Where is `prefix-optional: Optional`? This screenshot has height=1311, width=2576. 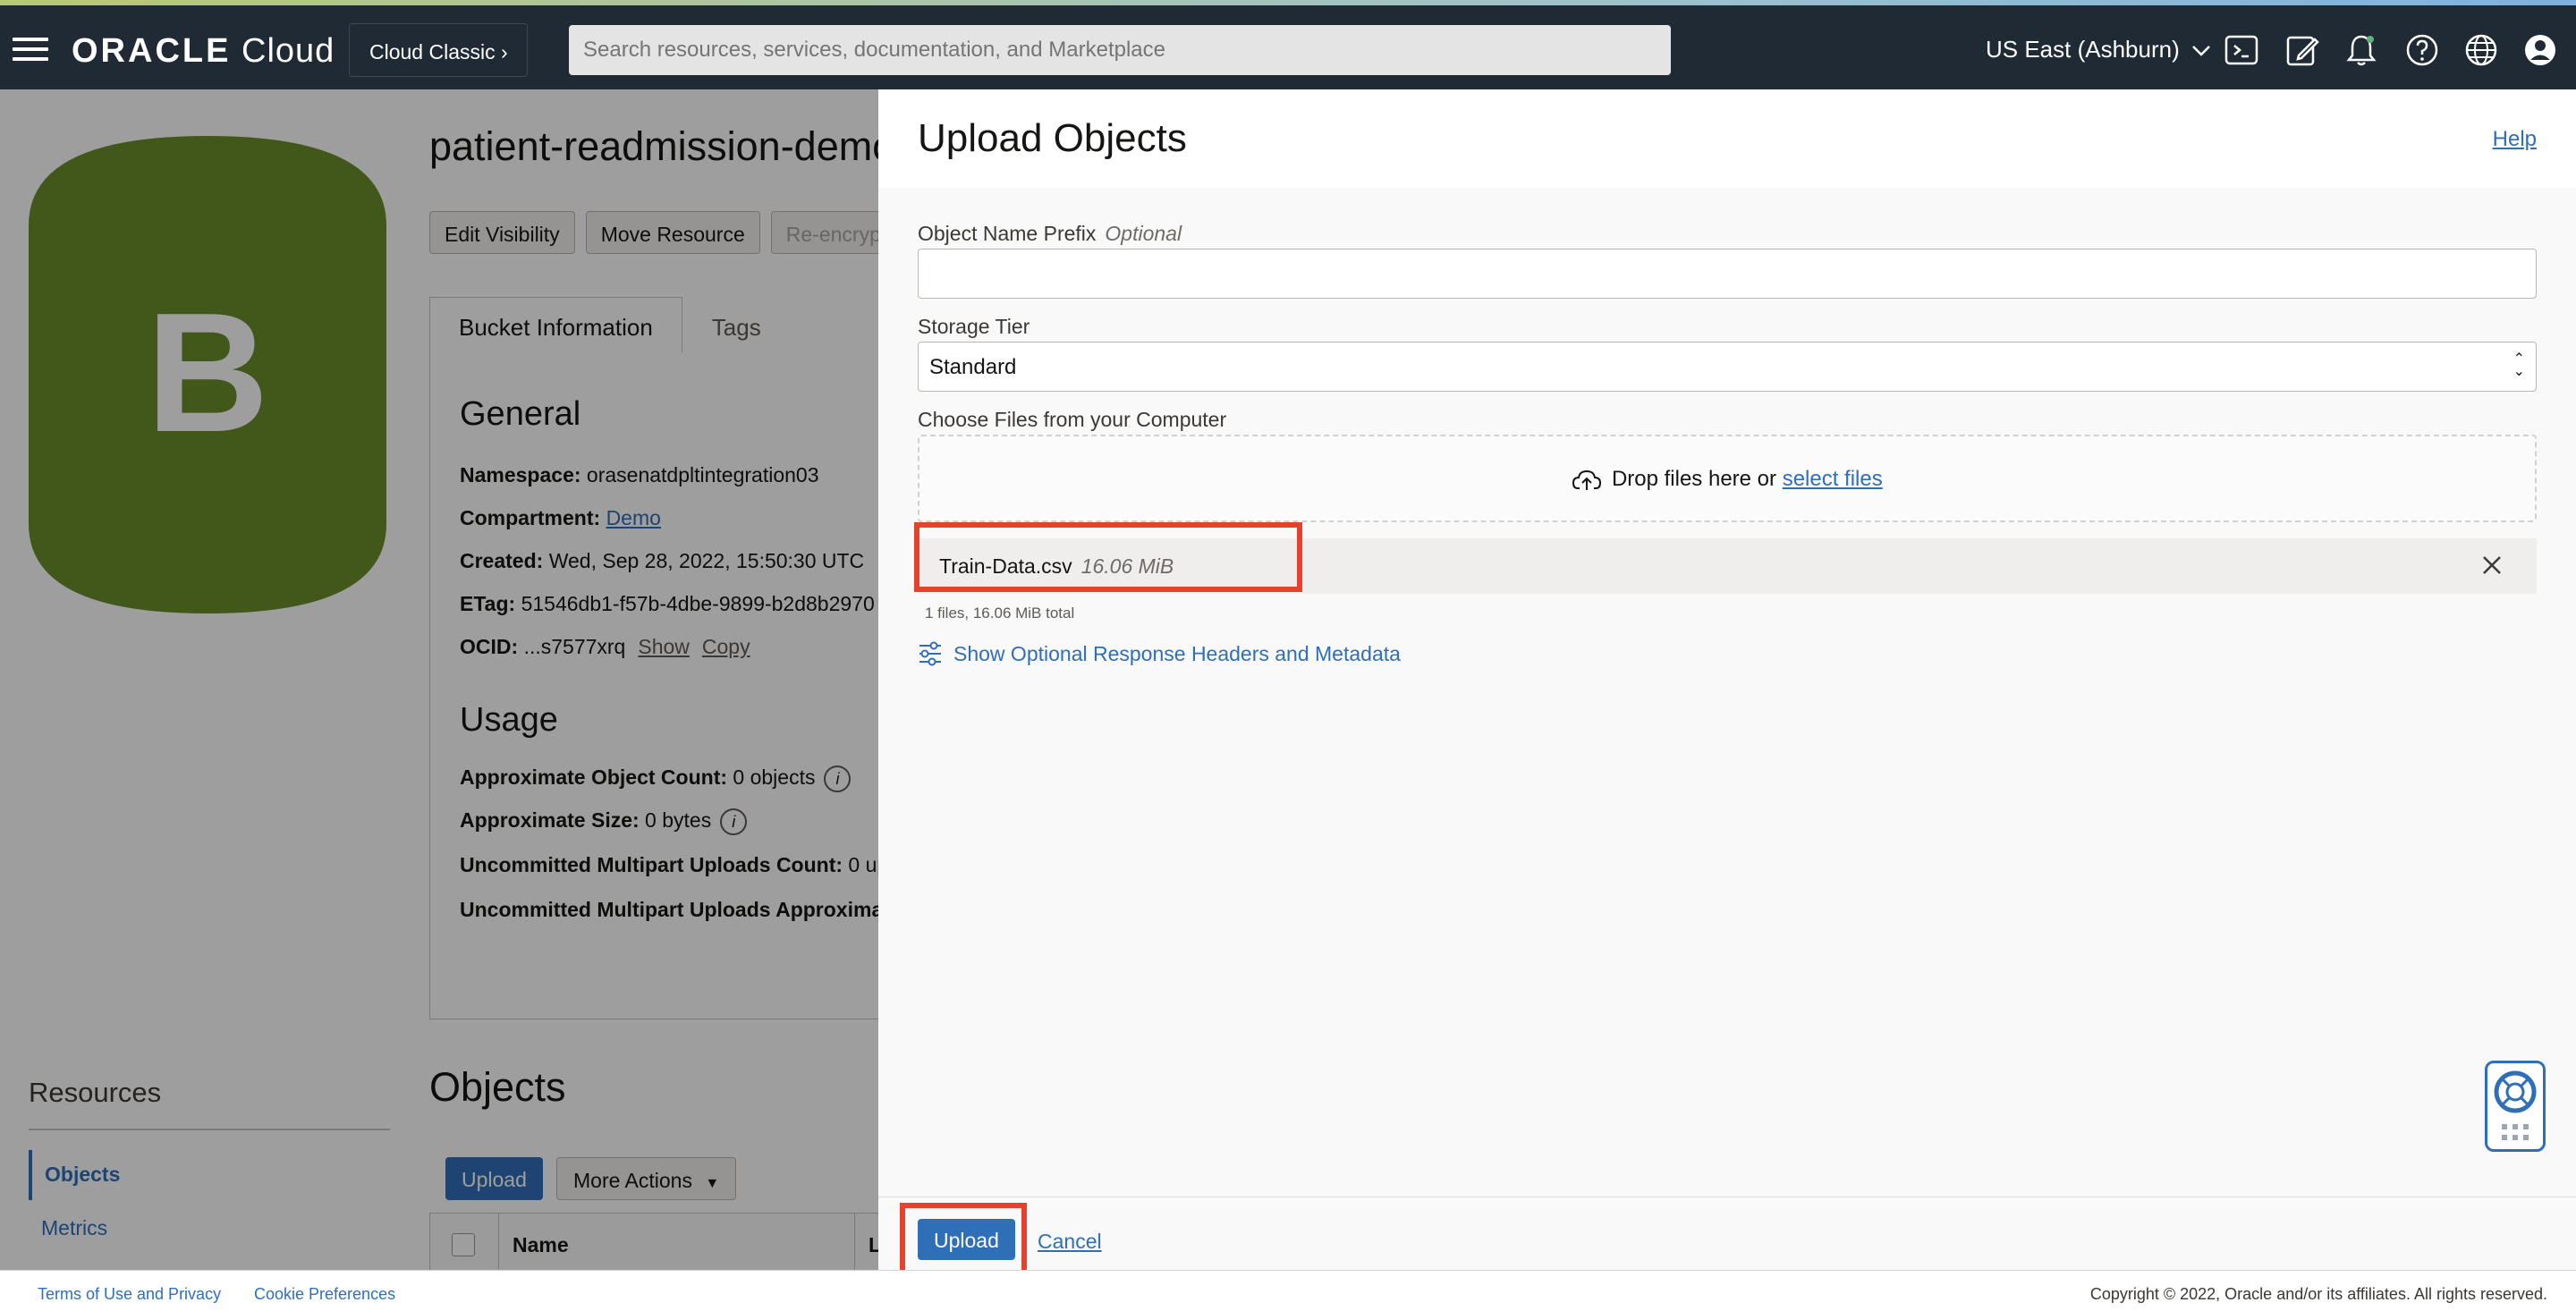 prefix-optional: Optional is located at coordinates (1143, 233).